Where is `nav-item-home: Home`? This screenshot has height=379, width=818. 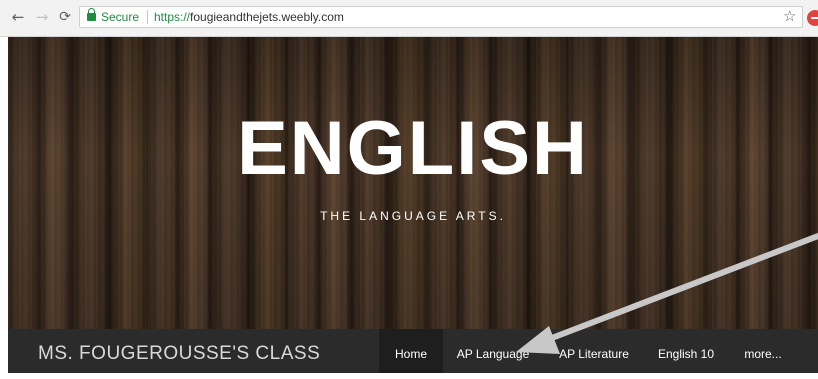
nav-item-home: Home is located at coordinates (411, 351).